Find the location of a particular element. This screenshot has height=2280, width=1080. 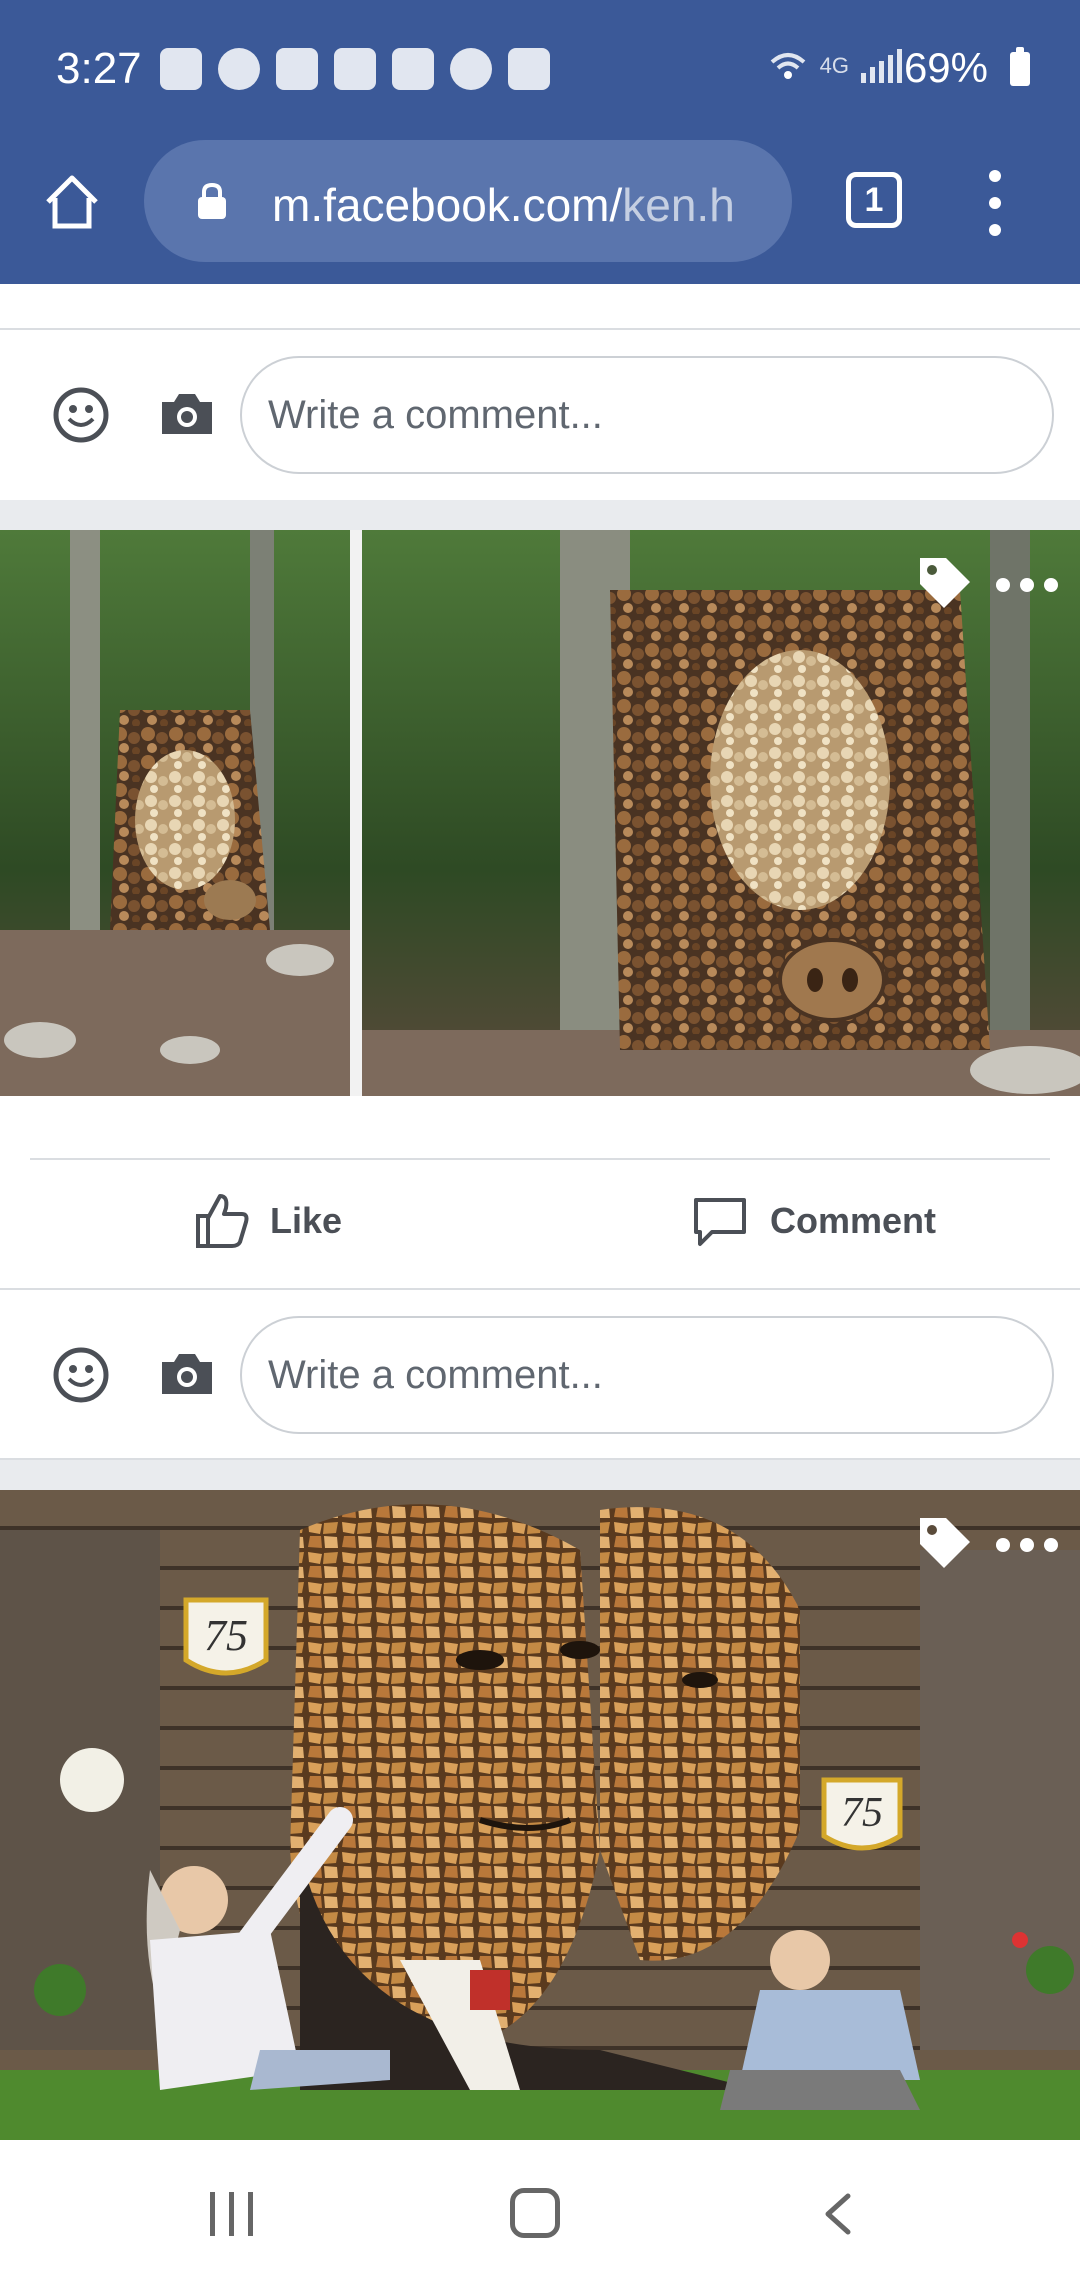

status-bar: 3:27 4G 69% is located at coordinates (540, 70).